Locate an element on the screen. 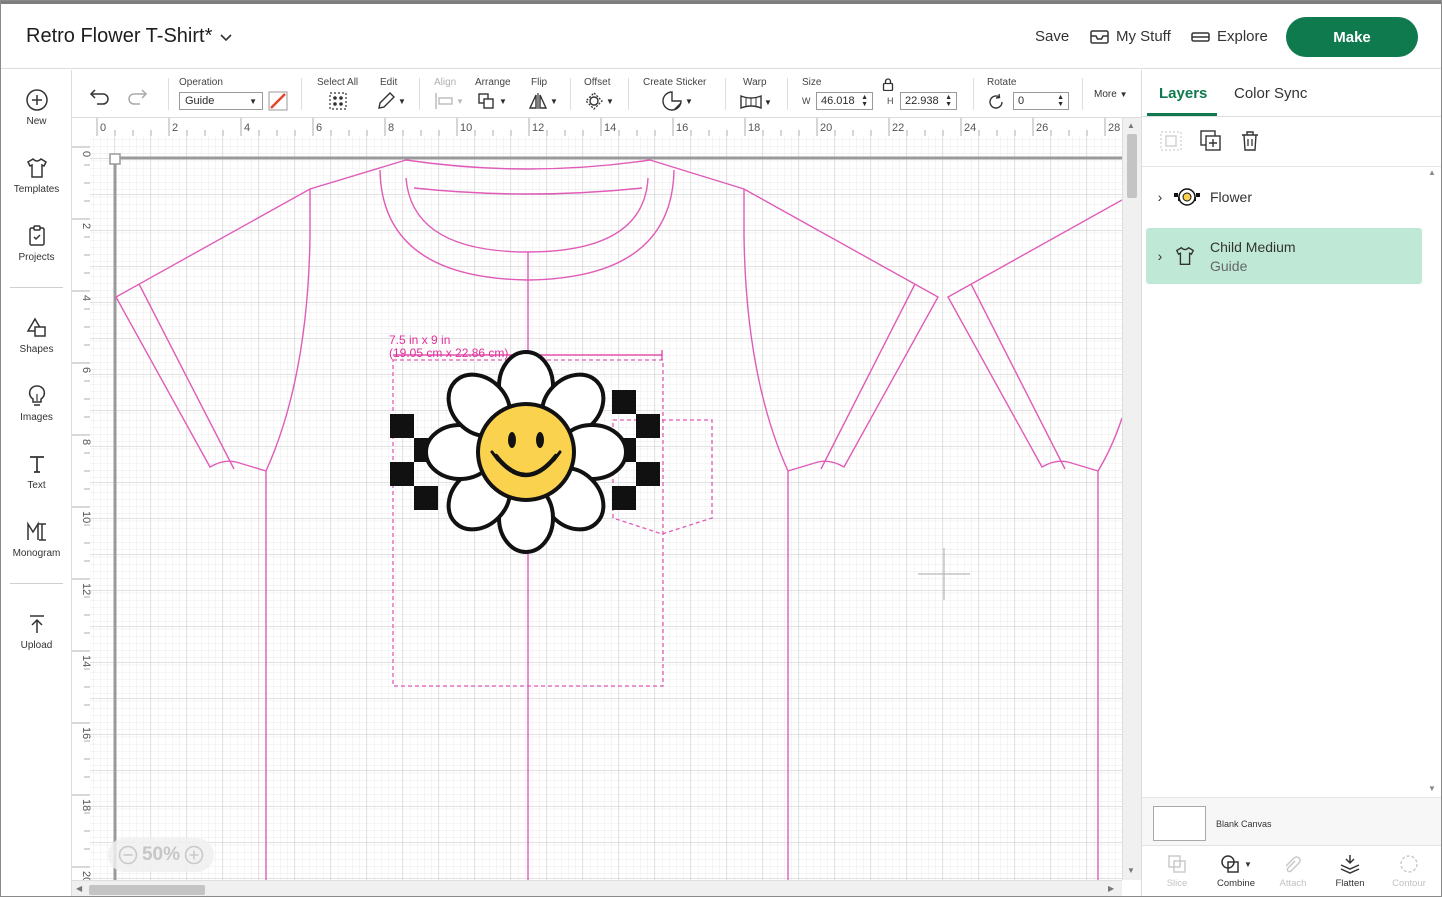 This screenshot has width=1442, height=897. dimension-label-in: 7.5 in x 9 in is located at coordinates (419, 340).